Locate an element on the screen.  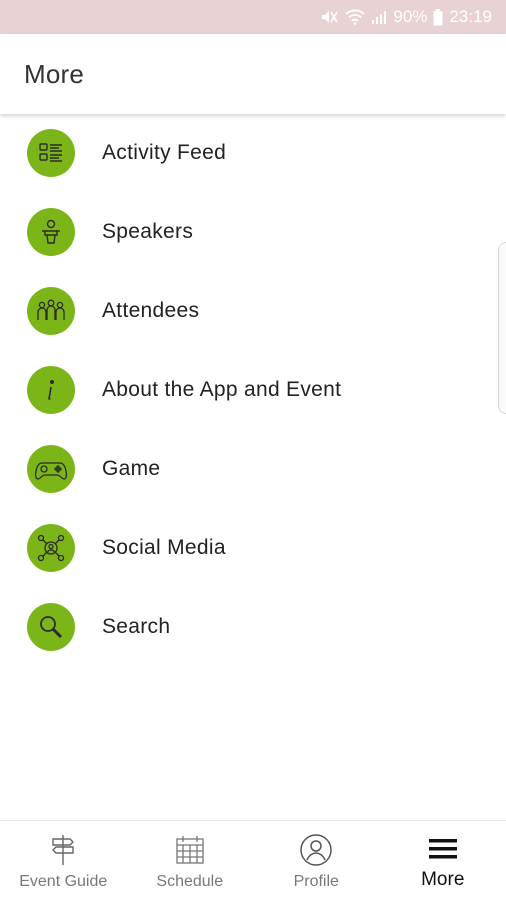
menu-item-activity-feed: Activity Feed is located at coordinates (253, 153).